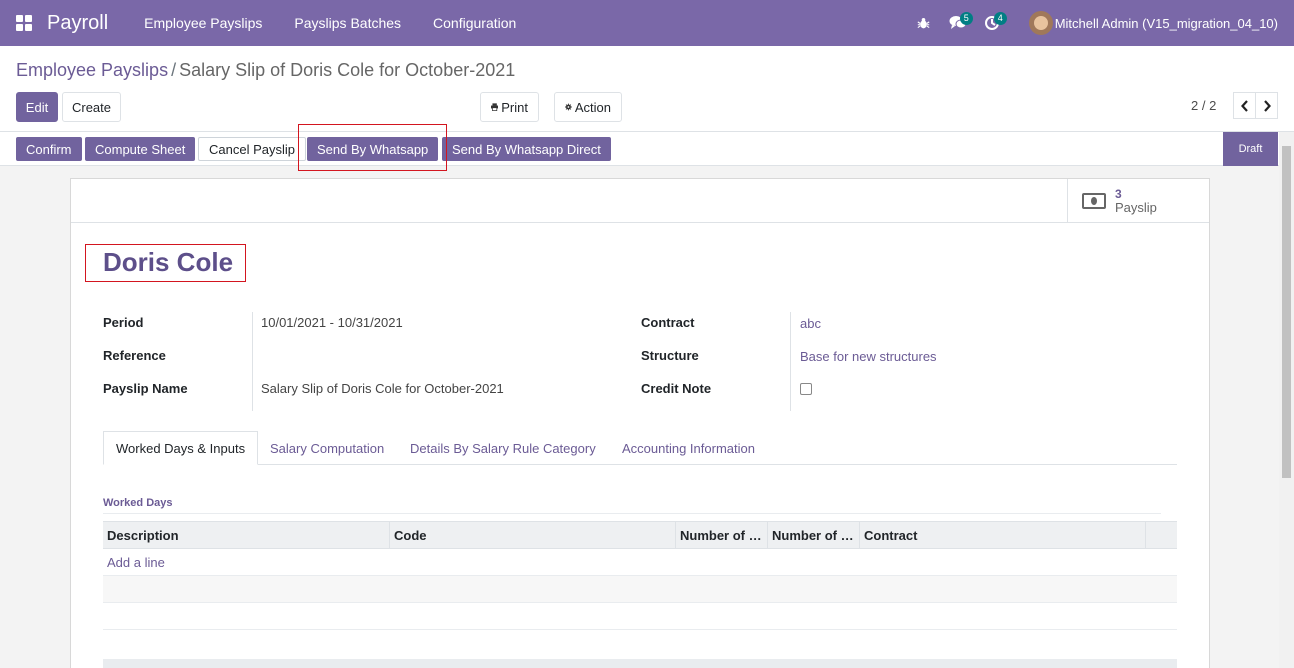  Describe the element at coordinates (640, 201) in the screenshot. I see `button-box: 3 Payslip` at that location.